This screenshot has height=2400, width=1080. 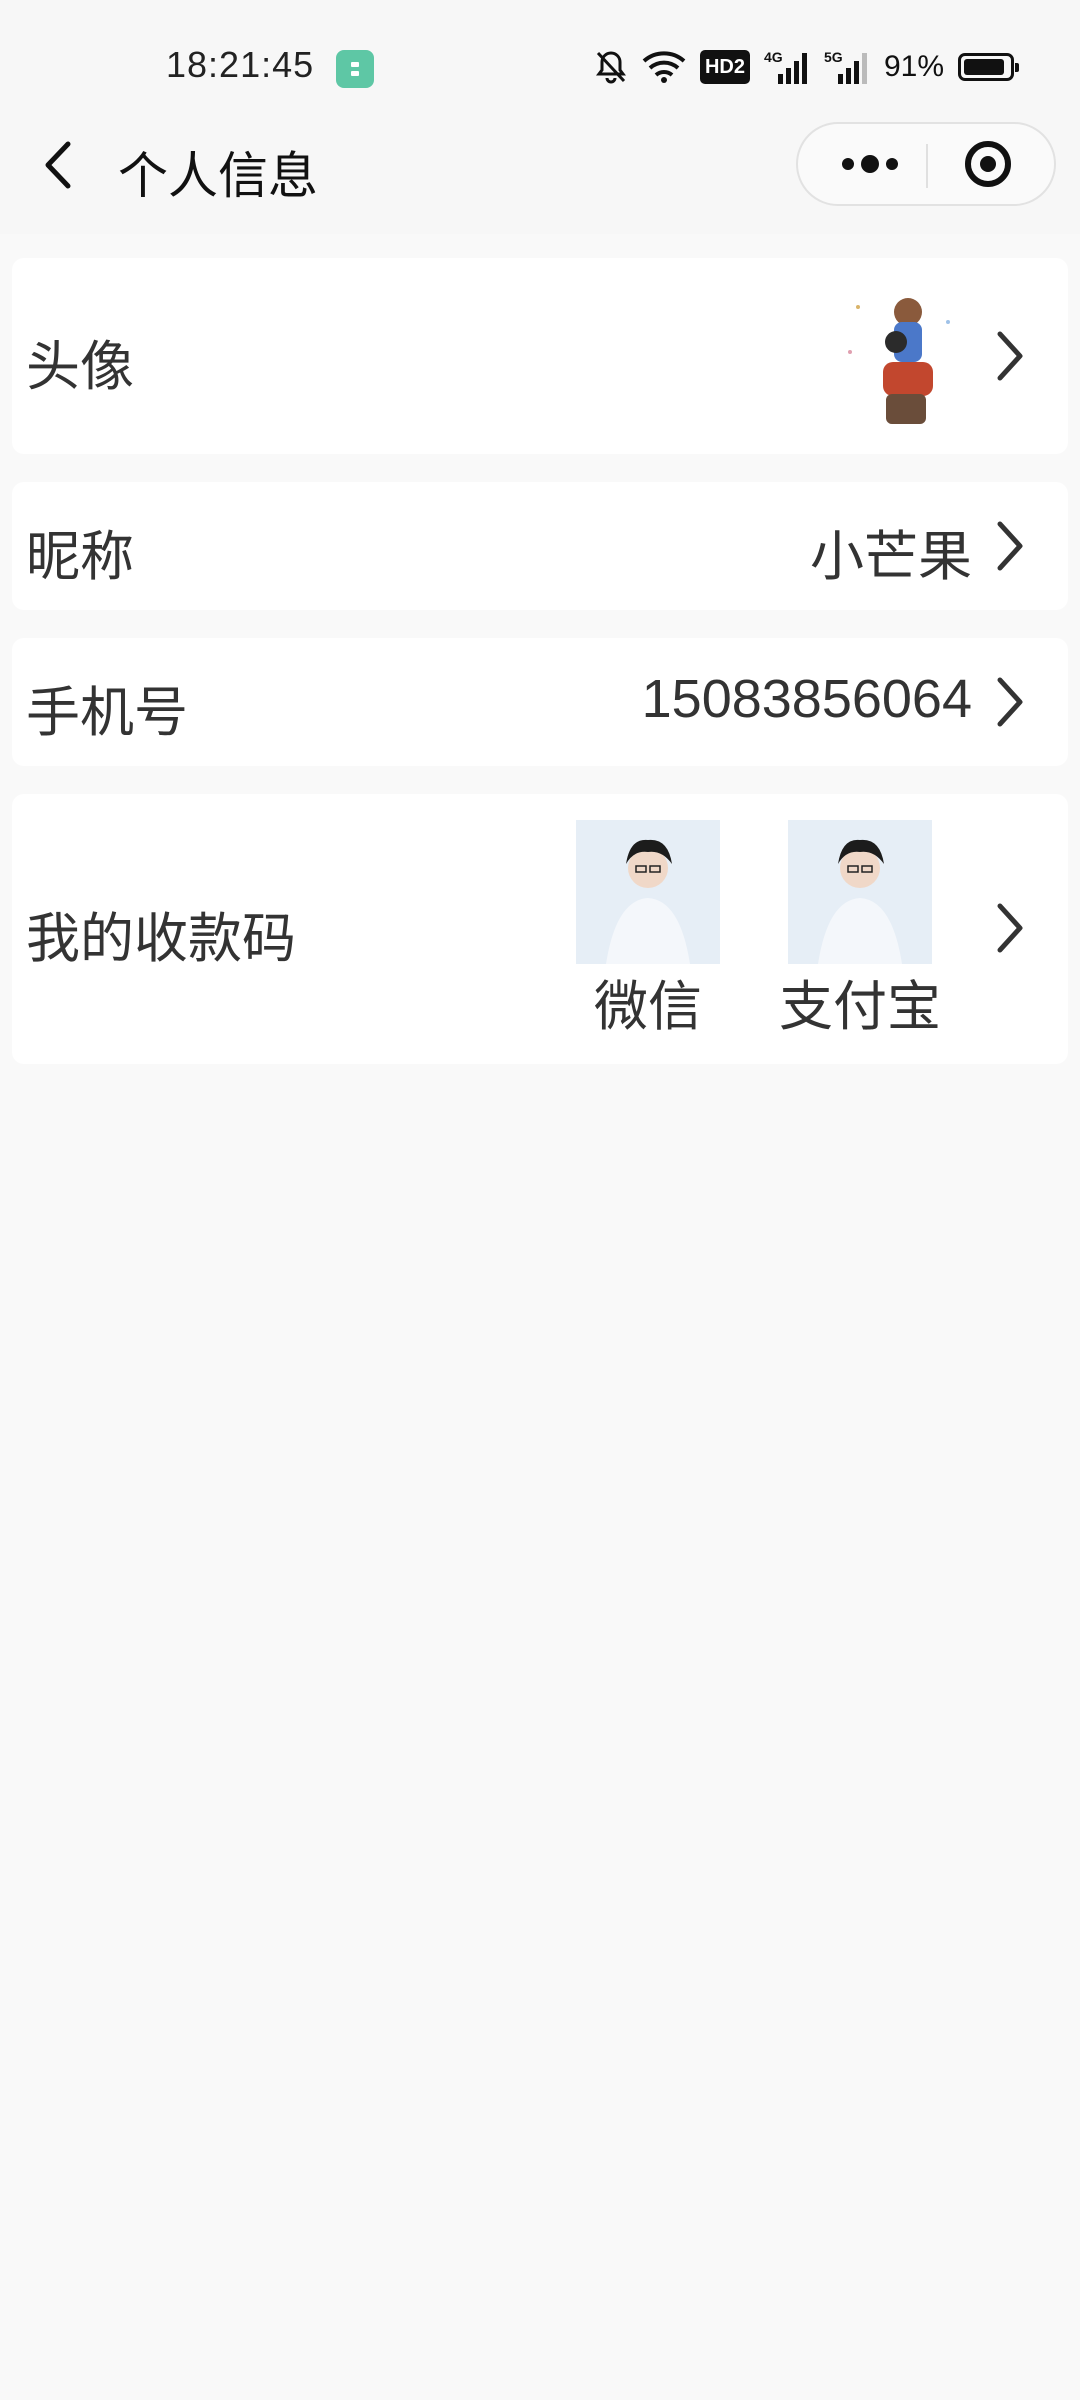 I want to click on avatar-row: 头像, so click(x=540, y=356).